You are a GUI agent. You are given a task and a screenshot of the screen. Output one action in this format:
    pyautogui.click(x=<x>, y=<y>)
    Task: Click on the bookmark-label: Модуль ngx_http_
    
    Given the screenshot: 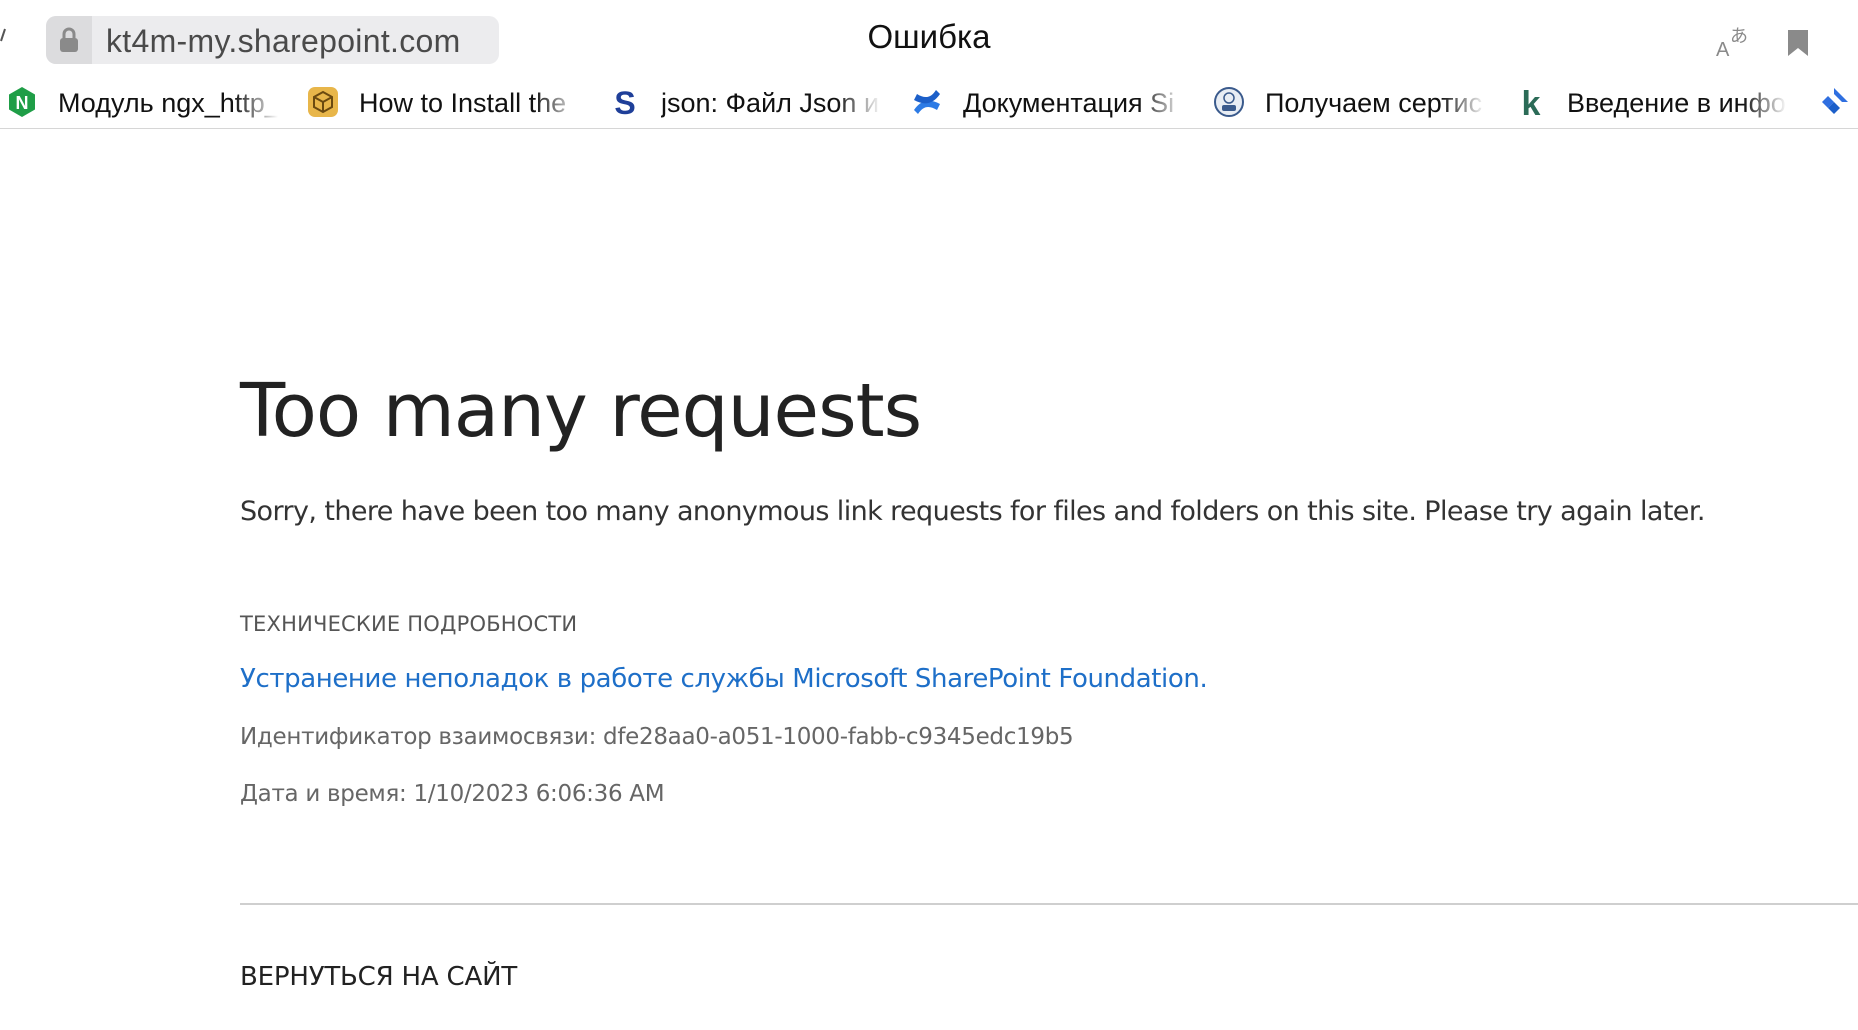 What is the action you would take?
    pyautogui.click(x=168, y=103)
    